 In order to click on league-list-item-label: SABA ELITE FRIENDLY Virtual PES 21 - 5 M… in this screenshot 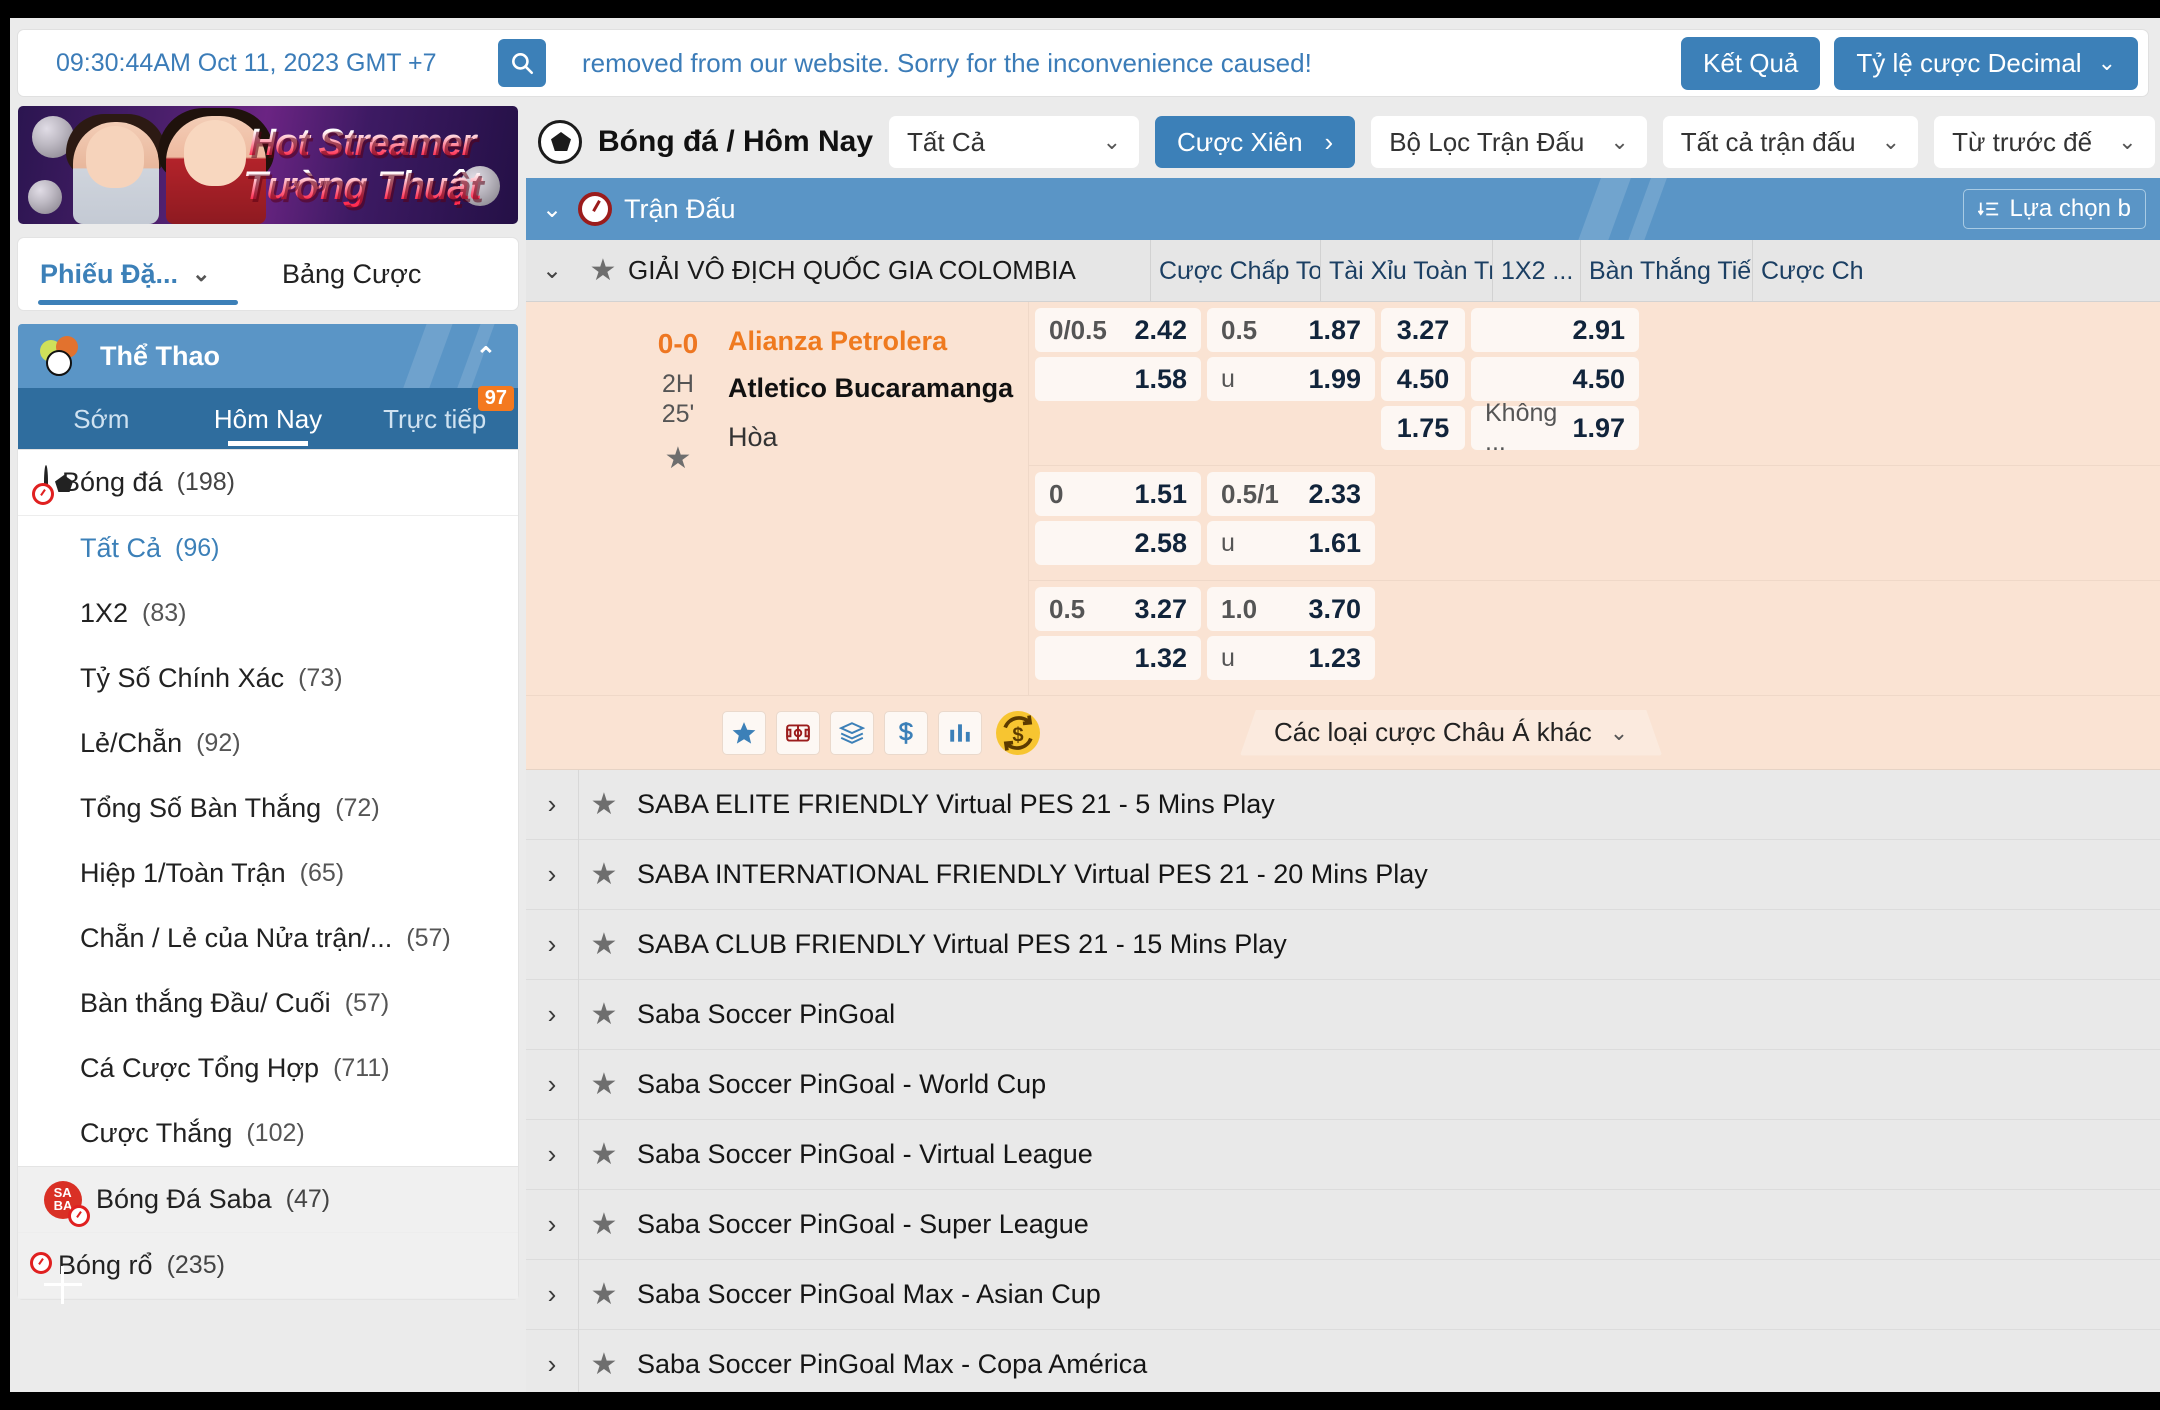, I will do `click(956, 804)`.